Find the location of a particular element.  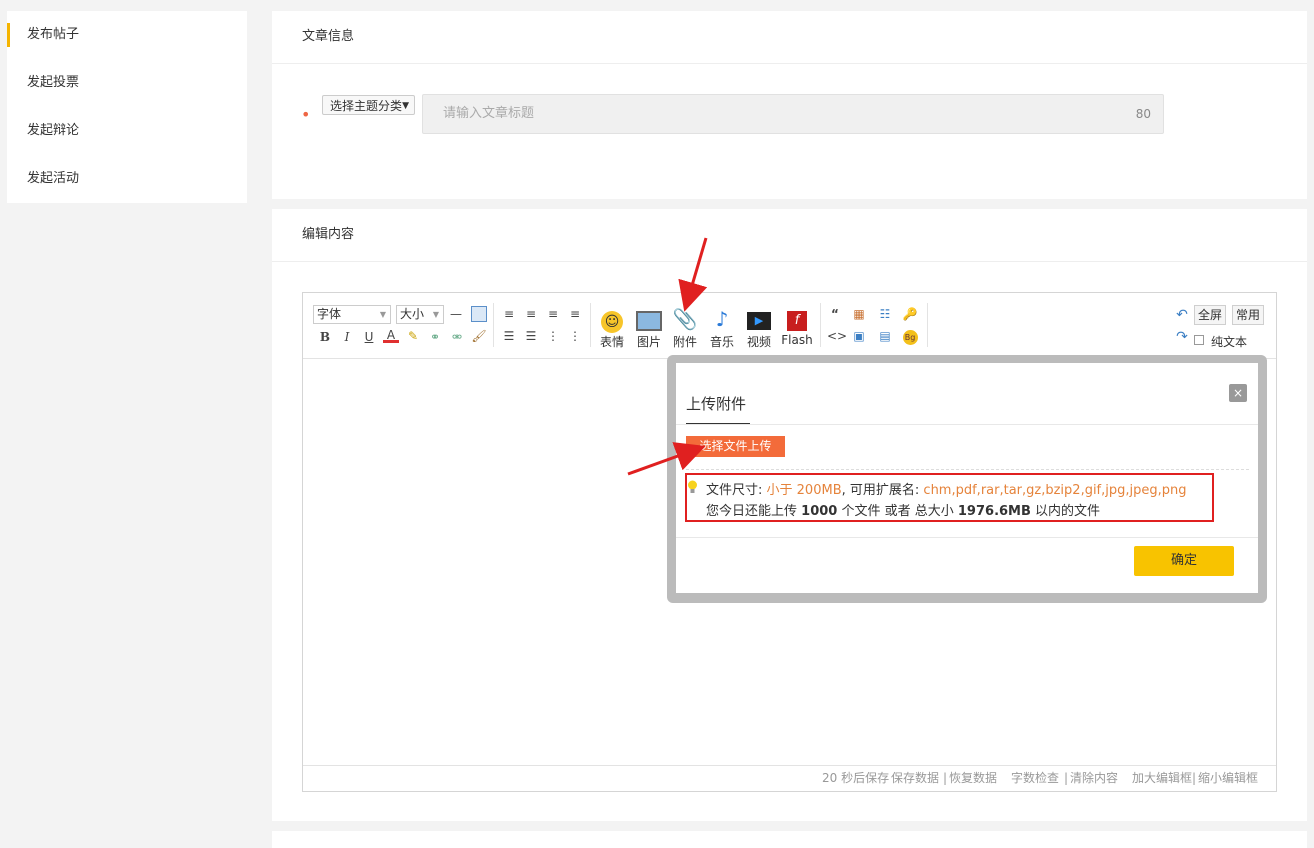

annotation-arrows is located at coordinates (667, 356).